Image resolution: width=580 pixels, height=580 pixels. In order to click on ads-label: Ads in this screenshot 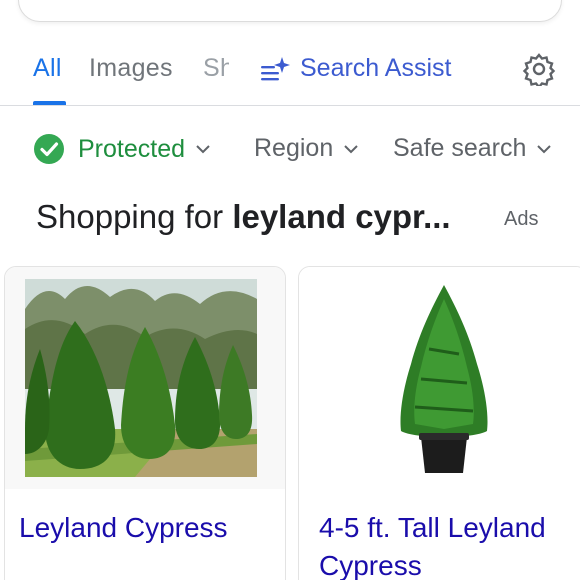, I will do `click(521, 219)`.